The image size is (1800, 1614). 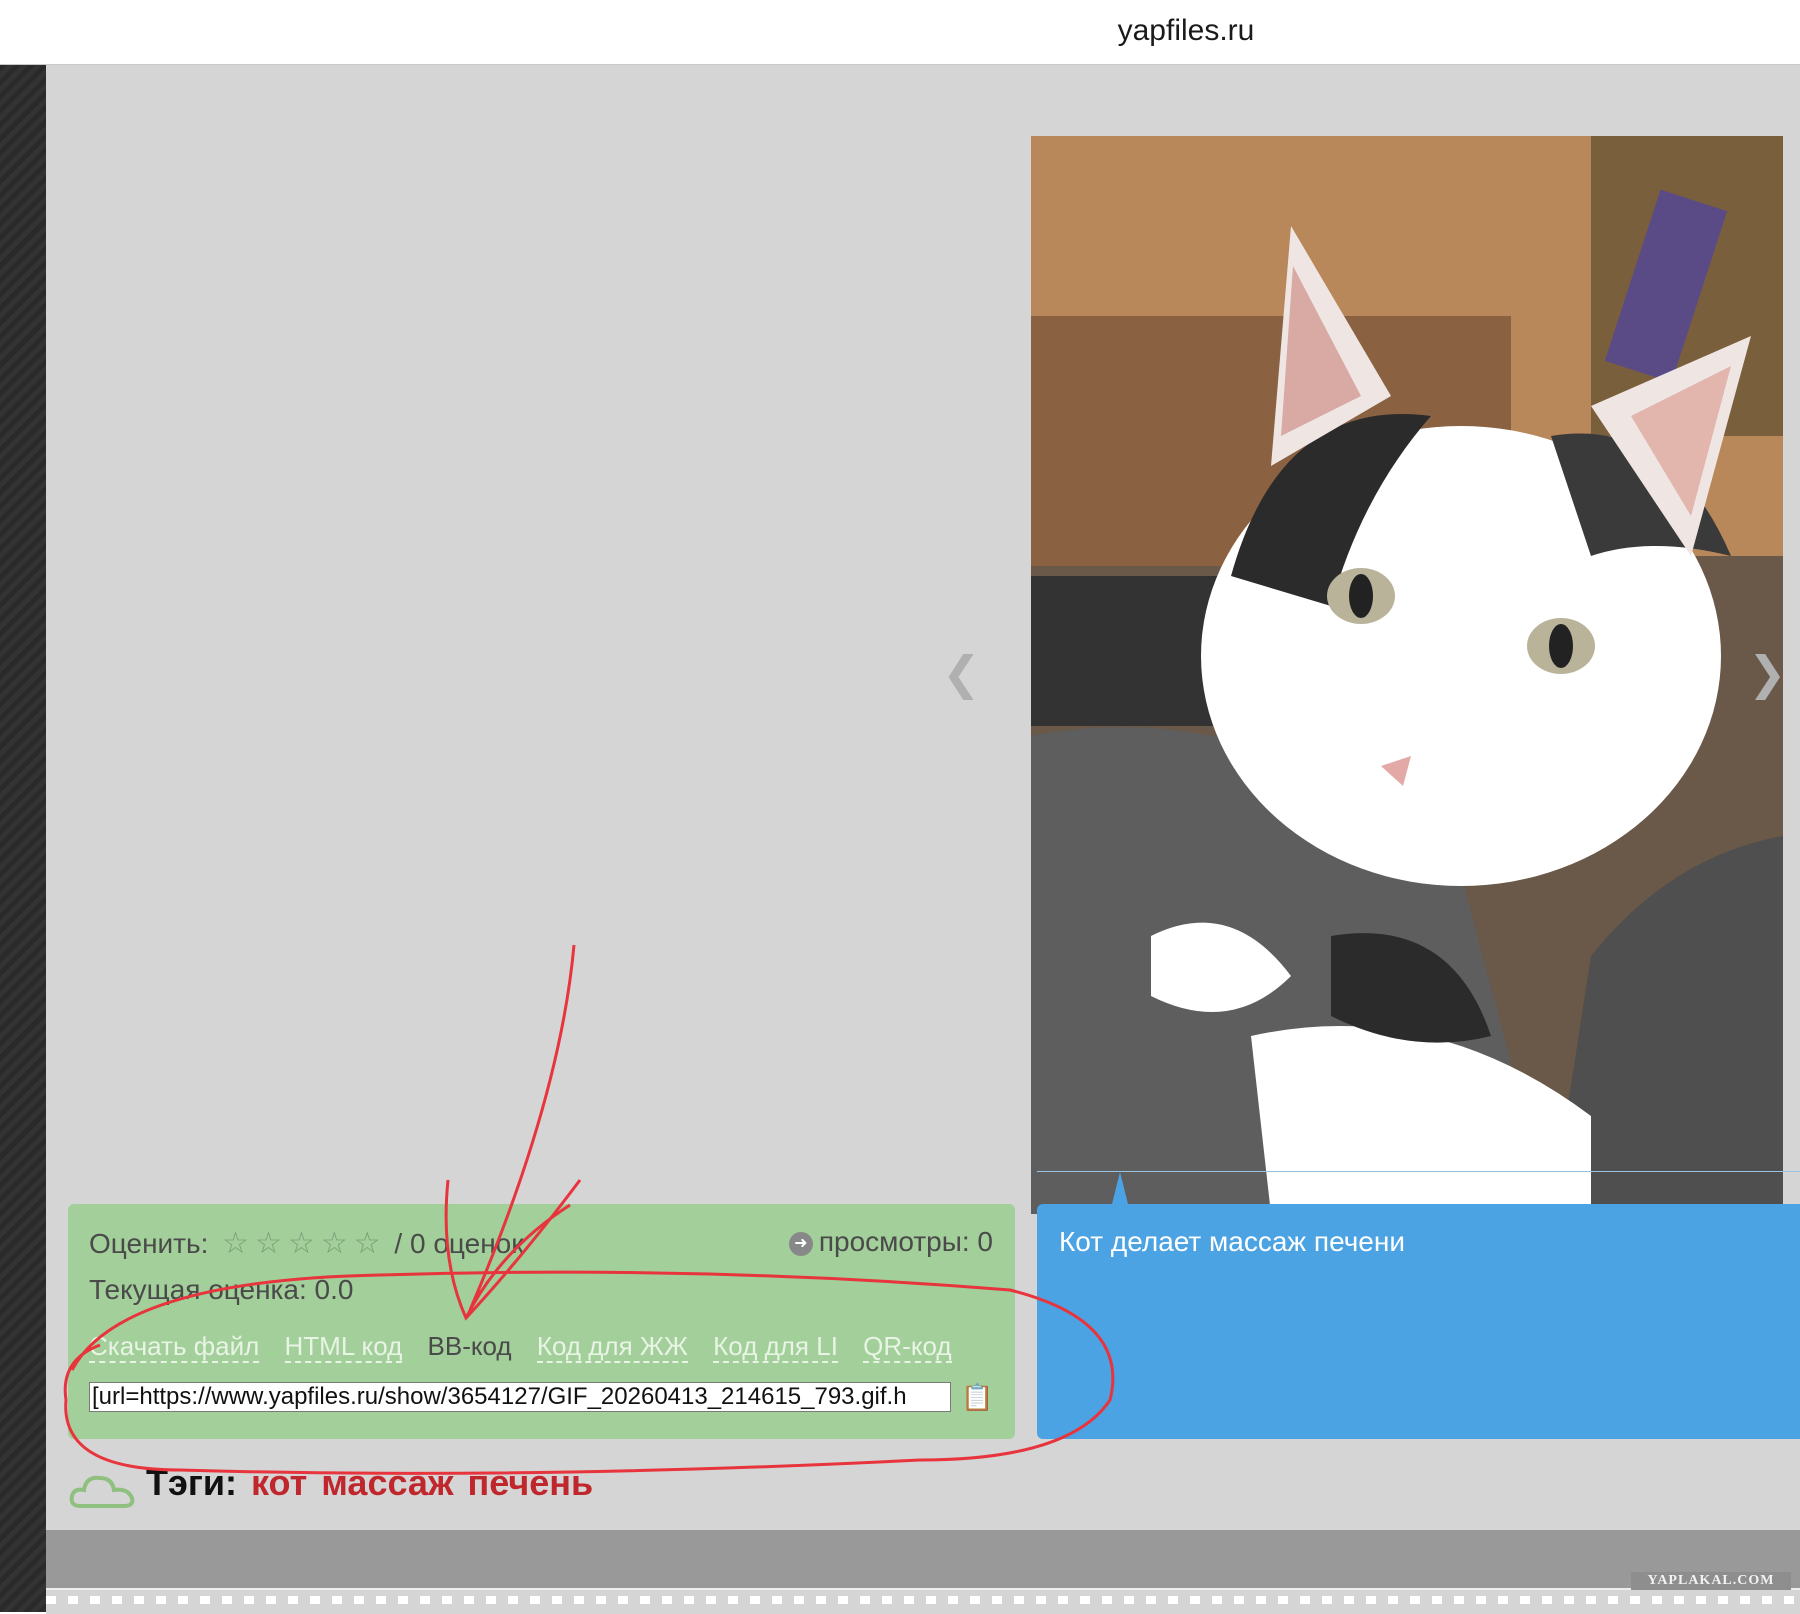 I want to click on tag-link: массаж, so click(x=387, y=1482).